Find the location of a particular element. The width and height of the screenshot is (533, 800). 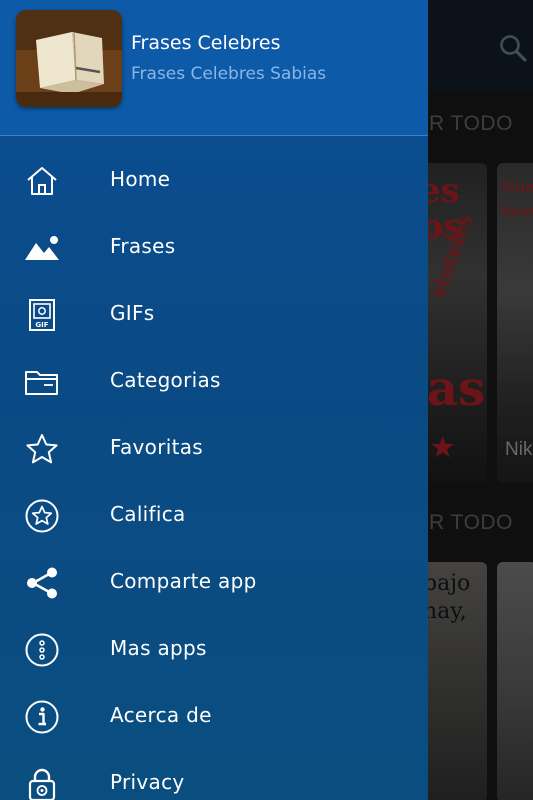

menu-label: Favoritas is located at coordinates (156, 447).